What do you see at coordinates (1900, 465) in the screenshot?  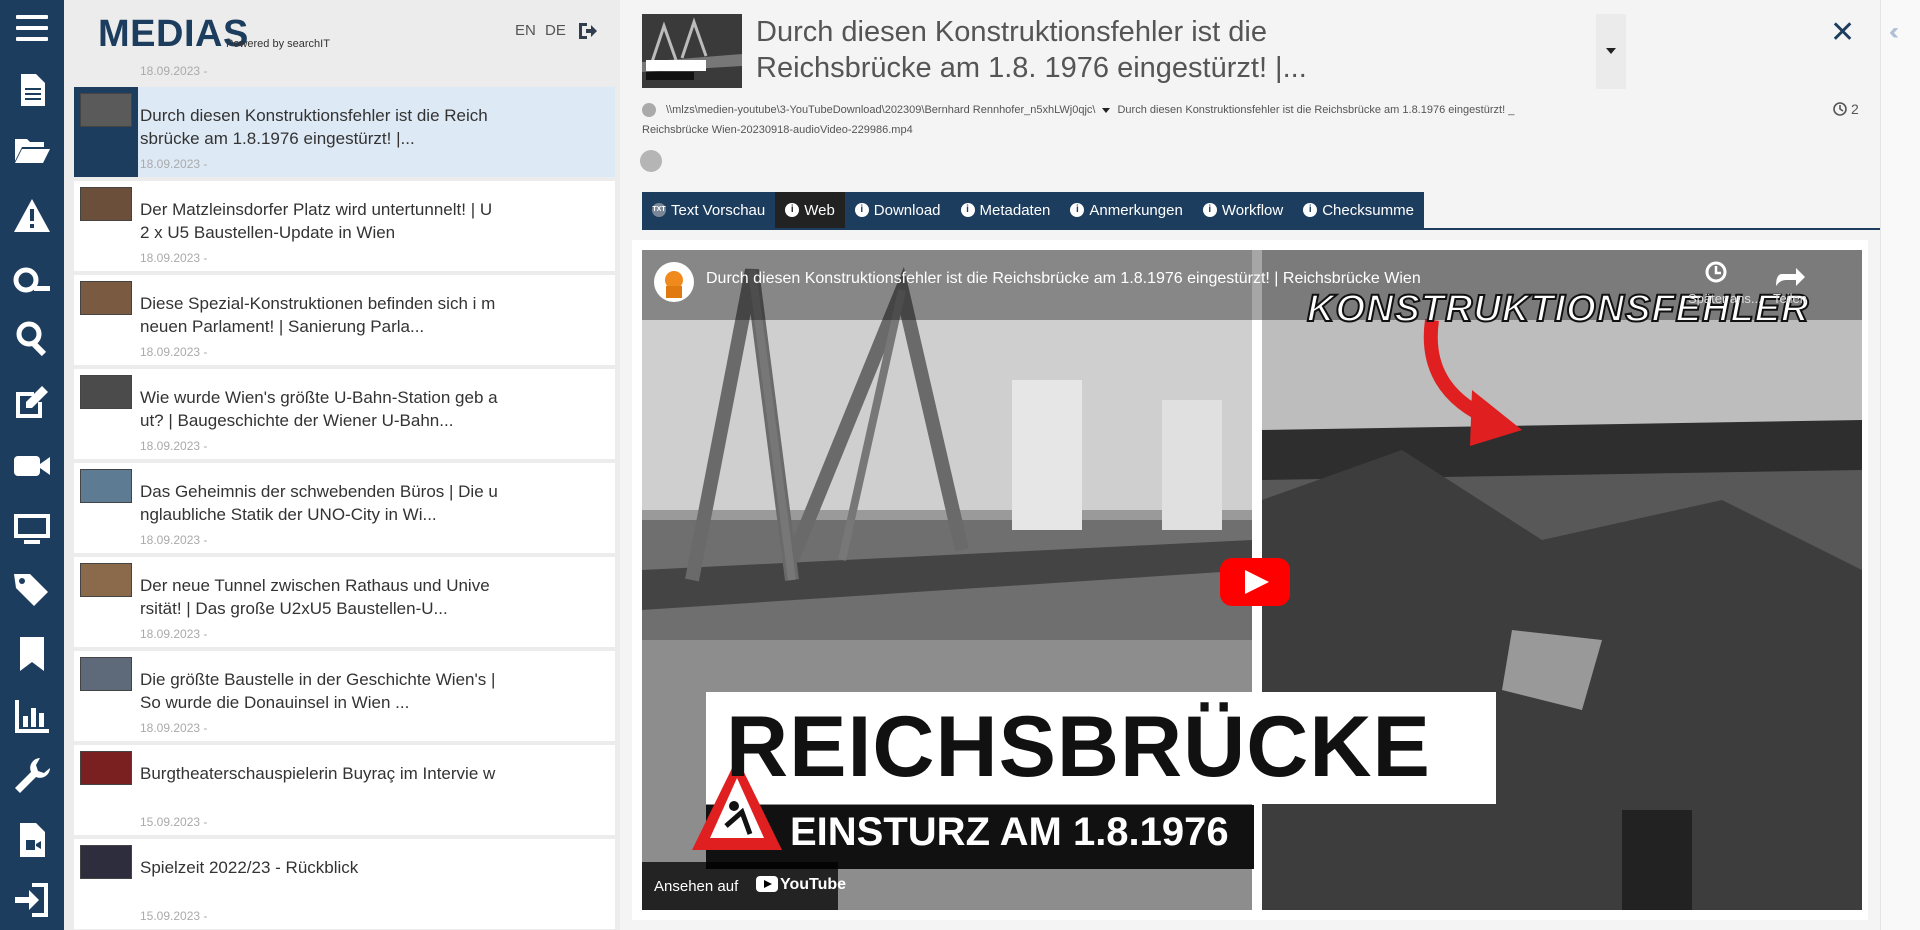 I see `right-collapse-strip: ‹‹` at bounding box center [1900, 465].